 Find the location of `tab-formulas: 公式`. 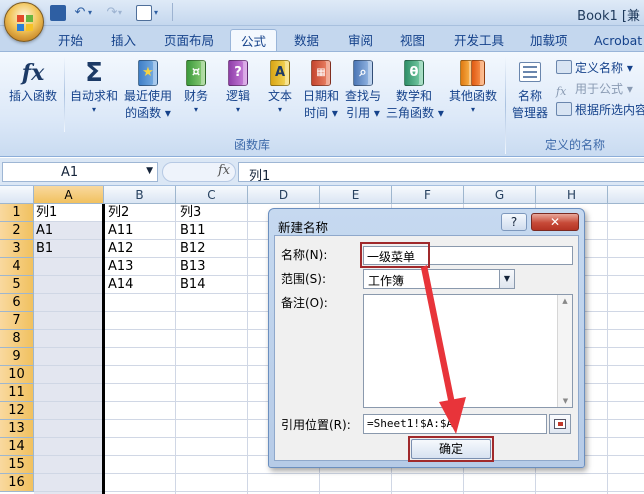

tab-formulas: 公式 is located at coordinates (254, 41).